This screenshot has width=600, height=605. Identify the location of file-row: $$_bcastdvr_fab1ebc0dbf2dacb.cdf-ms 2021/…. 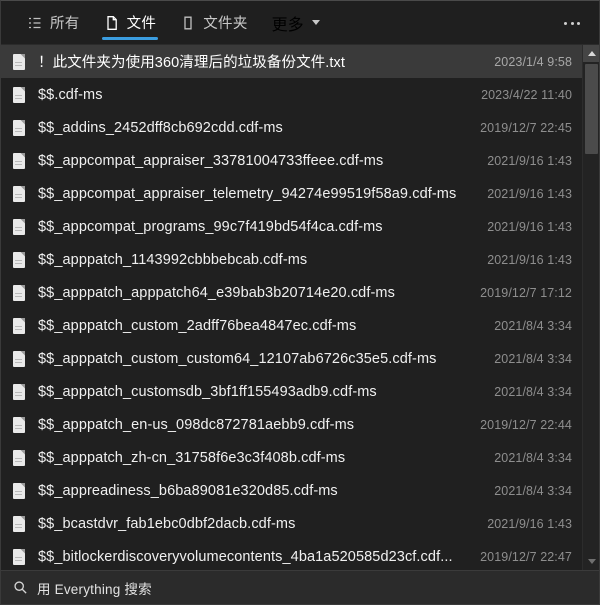
(291, 523).